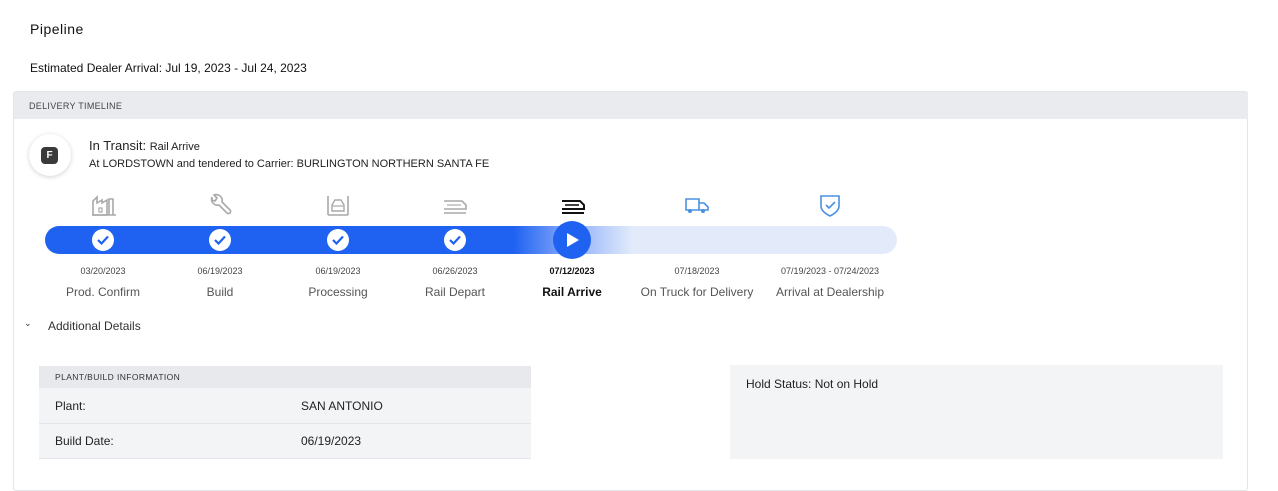 This screenshot has width=1278, height=491. What do you see at coordinates (572, 240) in the screenshot?
I see `current-step-play-icon` at bounding box center [572, 240].